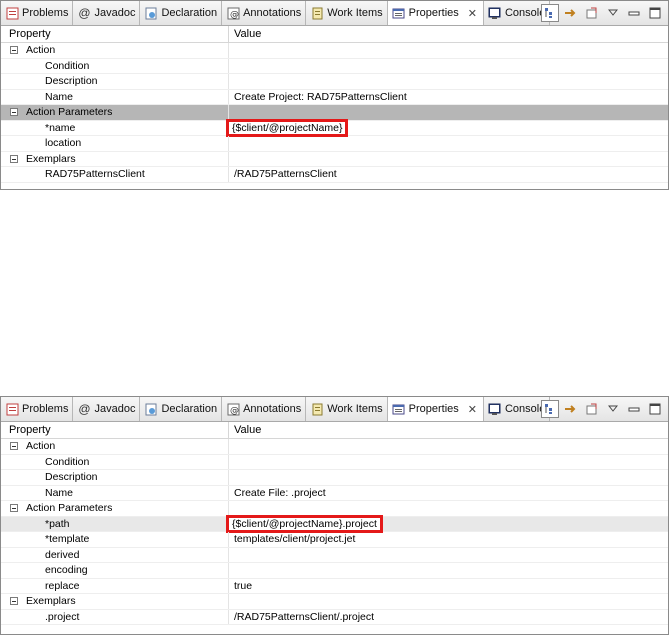 This screenshot has height=635, width=669. Describe the element at coordinates (115, 539) in the screenshot. I see `property-cell: *template` at that location.